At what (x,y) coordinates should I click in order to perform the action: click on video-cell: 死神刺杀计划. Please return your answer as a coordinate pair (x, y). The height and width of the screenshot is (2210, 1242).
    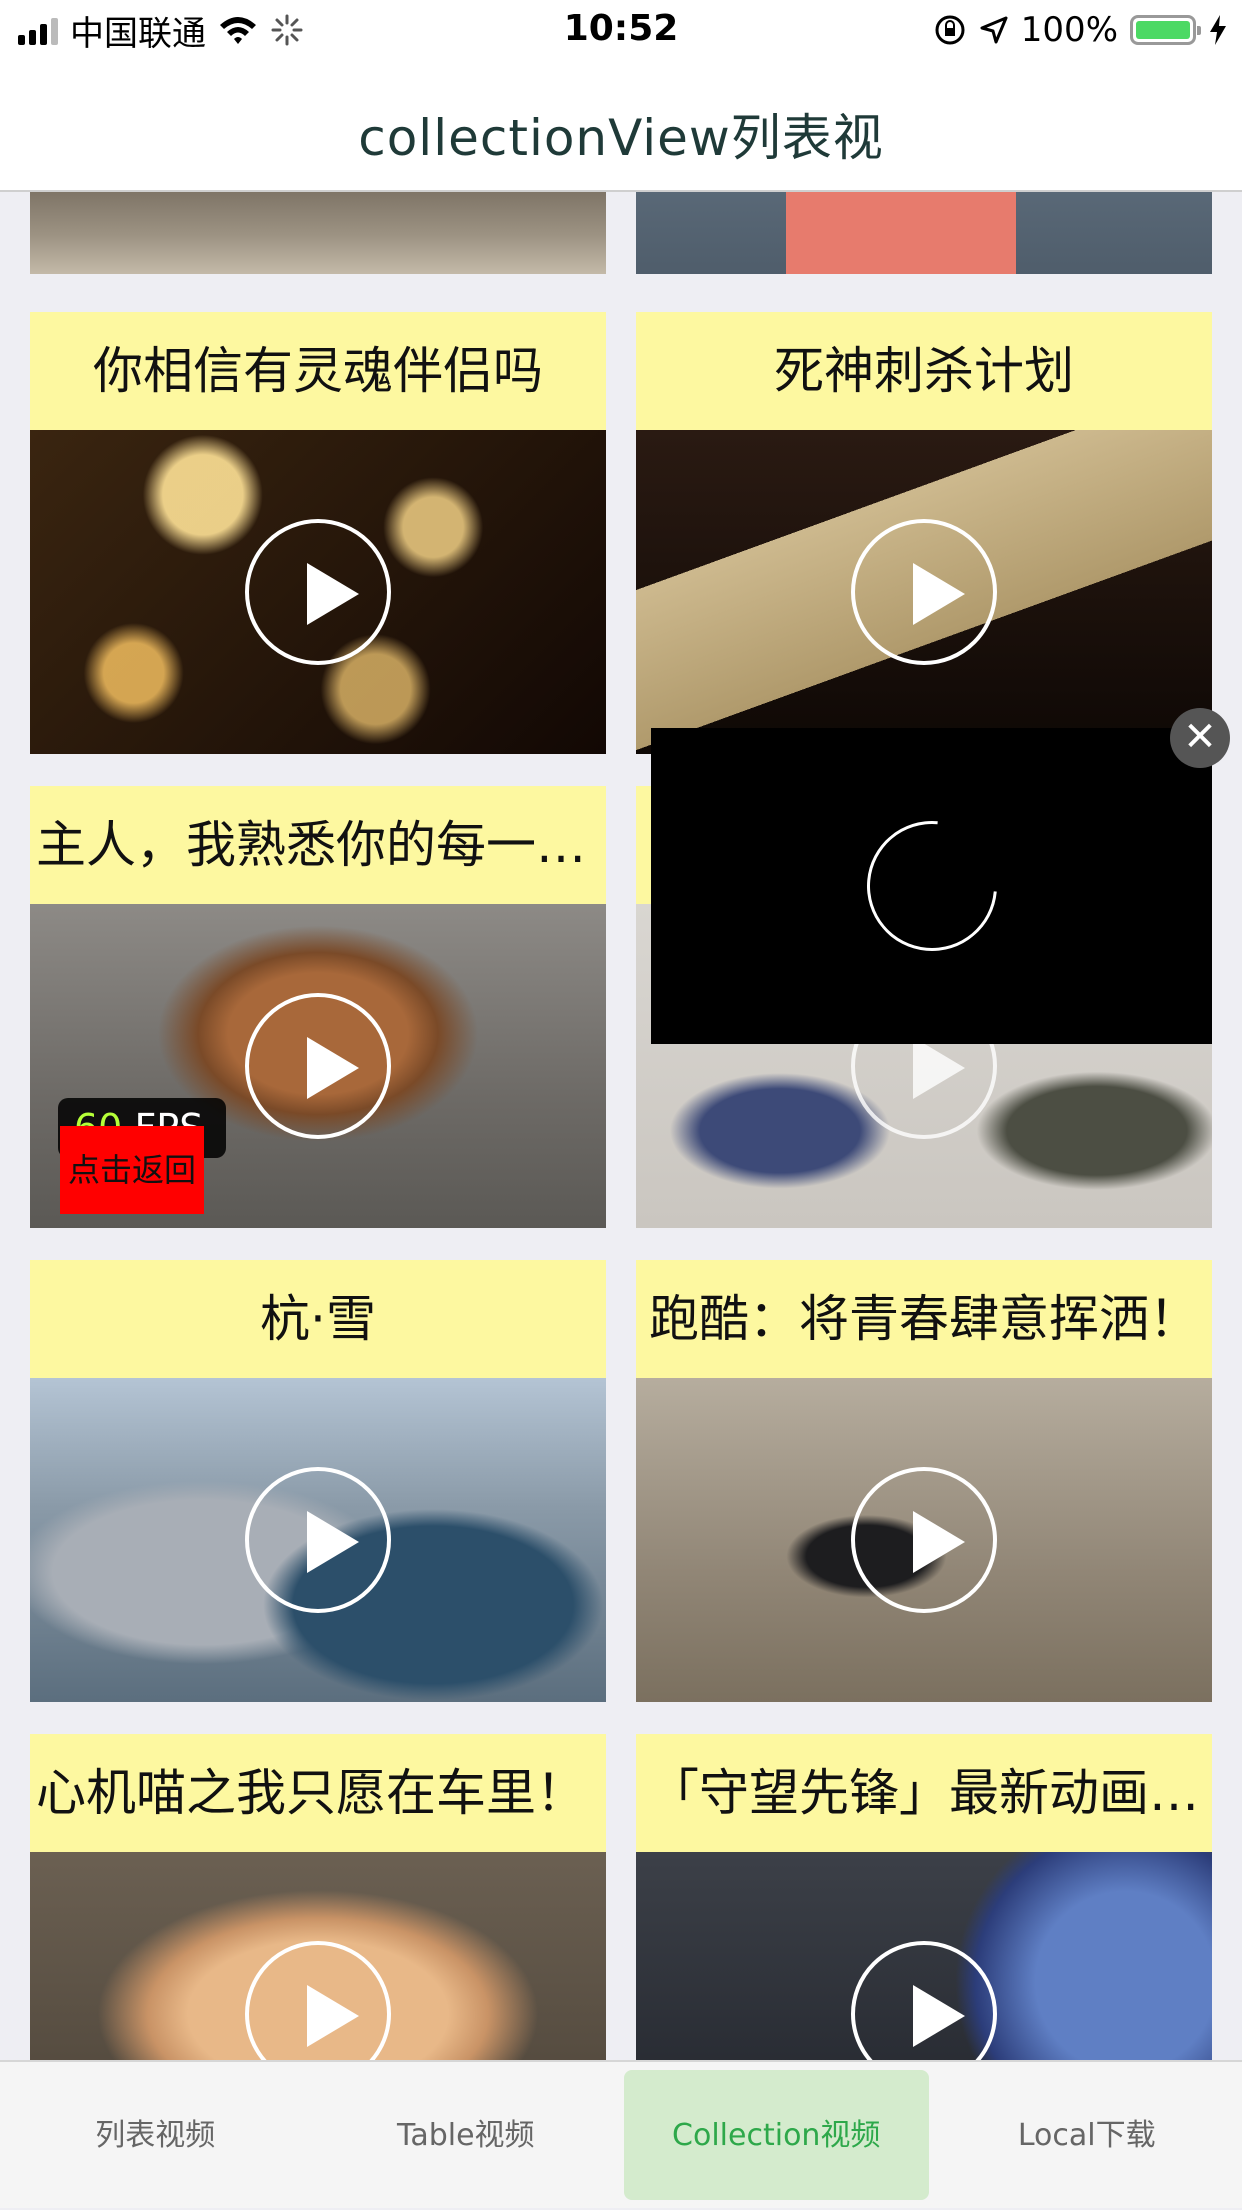
    Looking at the image, I should click on (924, 533).